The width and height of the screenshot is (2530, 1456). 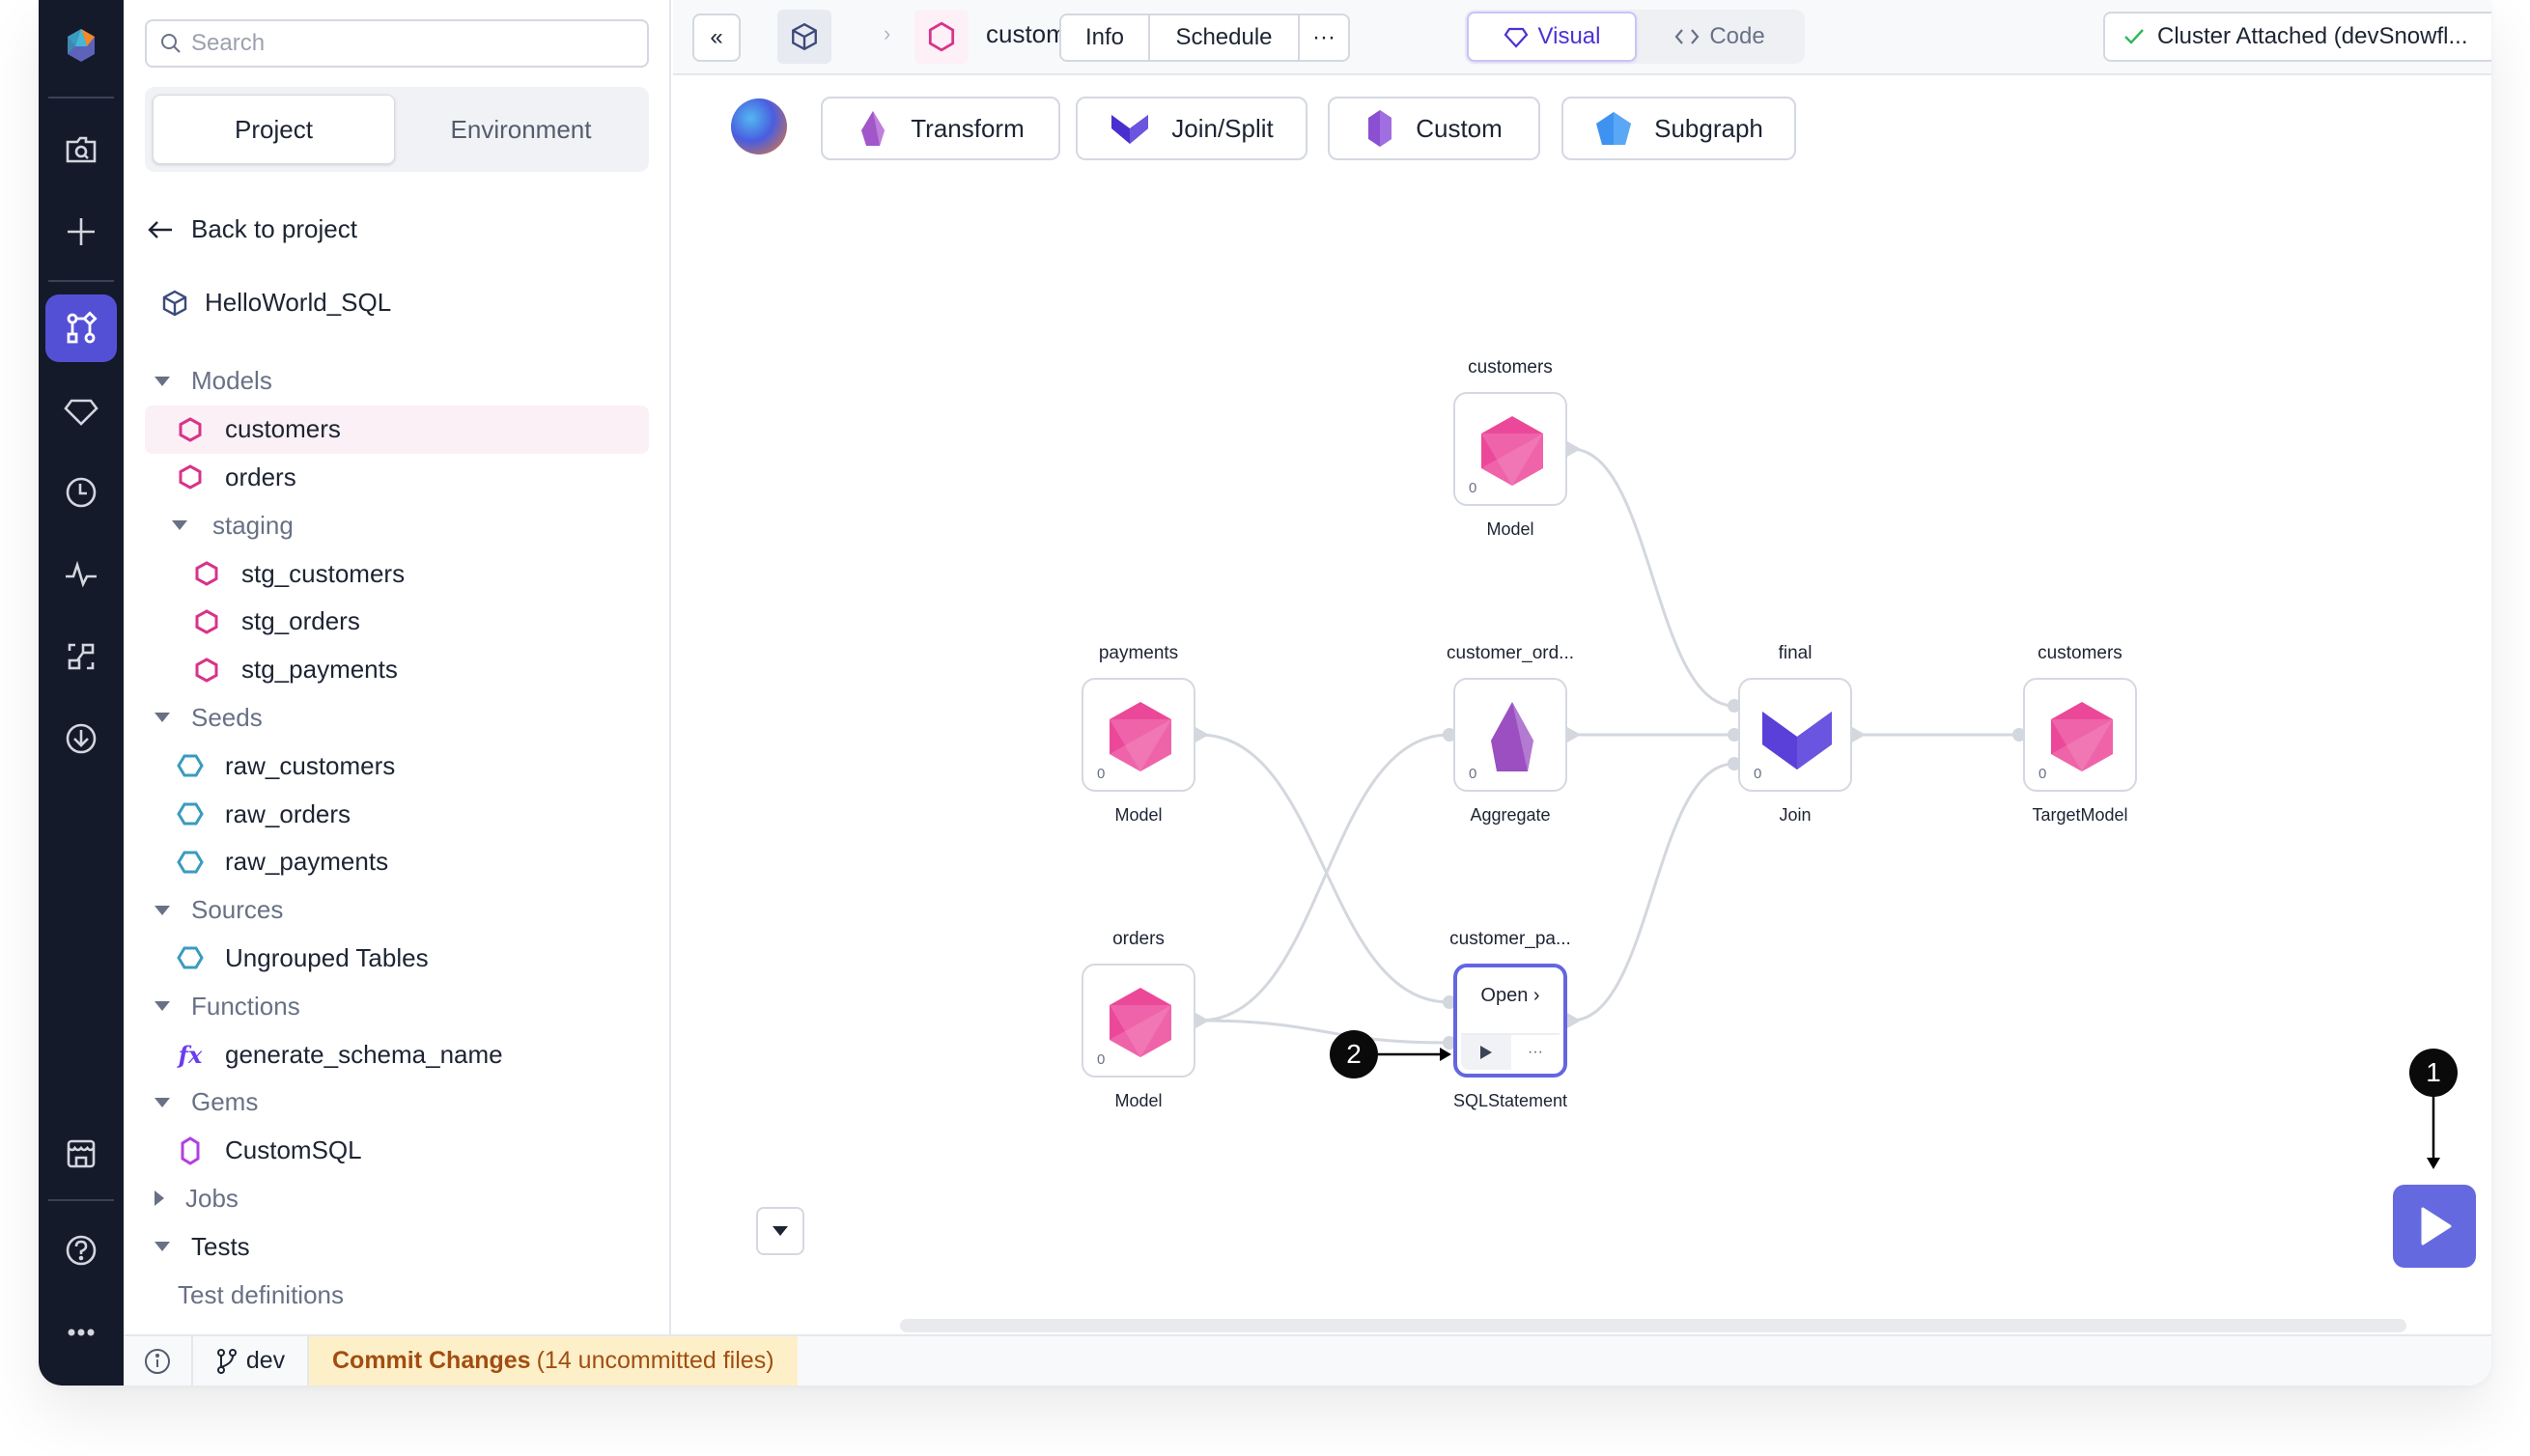 I want to click on subgraph-gem-button: Subgraph, so click(x=1678, y=128).